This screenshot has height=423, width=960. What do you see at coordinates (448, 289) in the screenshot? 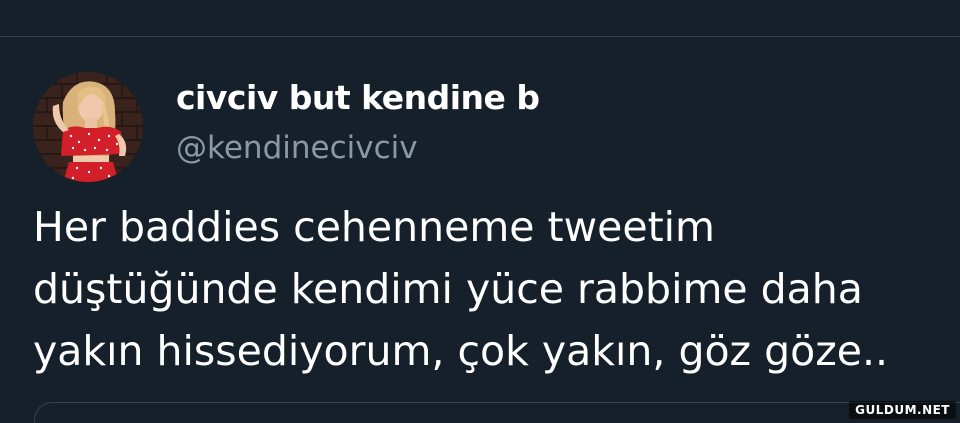
I see `tweet-text-line: düştüğünde kendimi yüce rabbime daha` at bounding box center [448, 289].